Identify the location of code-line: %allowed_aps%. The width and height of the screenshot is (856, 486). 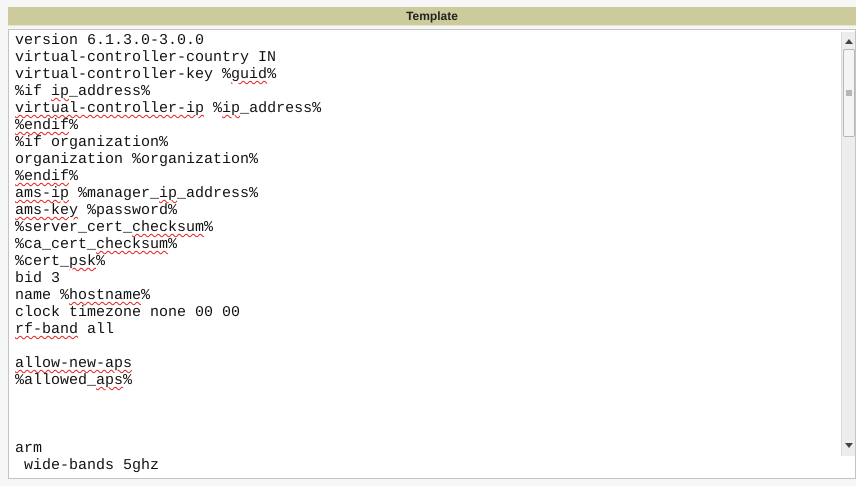
(73, 380).